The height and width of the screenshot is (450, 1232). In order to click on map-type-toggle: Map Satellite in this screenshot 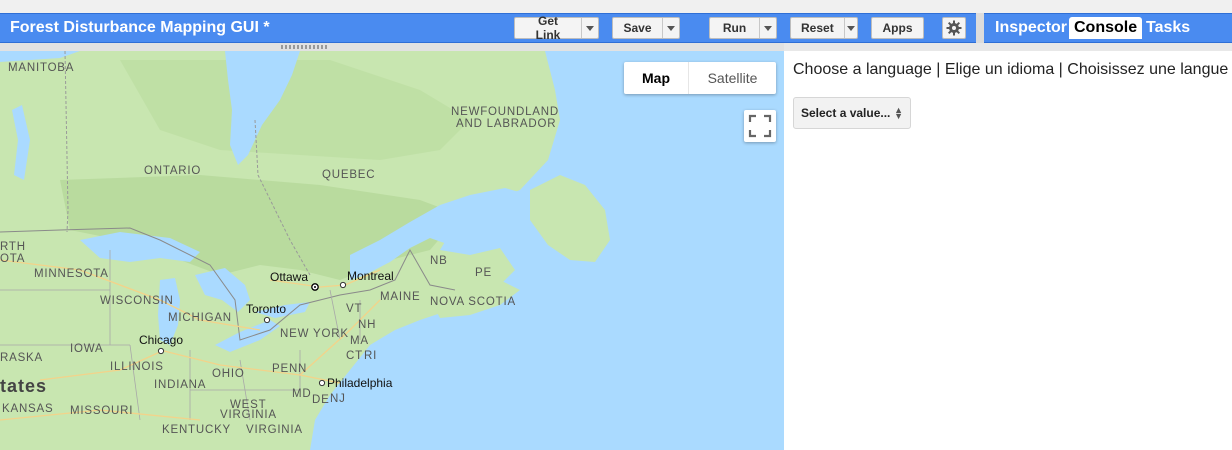, I will do `click(700, 78)`.